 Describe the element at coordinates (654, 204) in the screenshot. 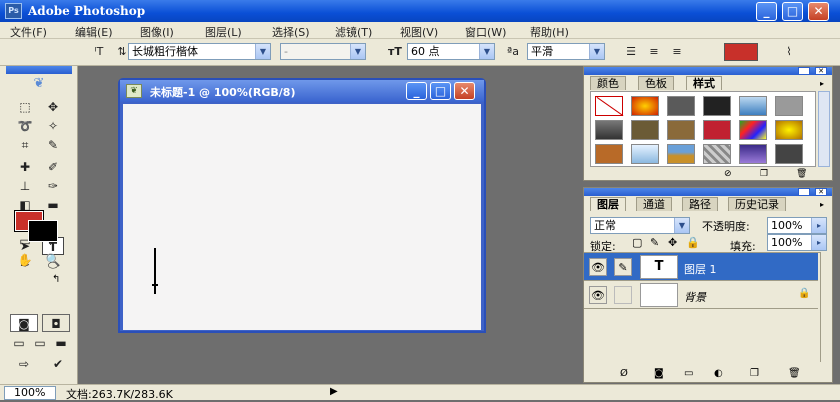

I see `tab-channels: 通道` at that location.